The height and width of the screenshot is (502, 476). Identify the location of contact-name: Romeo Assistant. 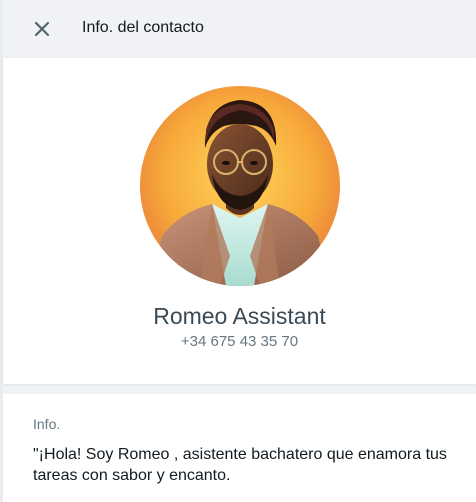
(239, 316).